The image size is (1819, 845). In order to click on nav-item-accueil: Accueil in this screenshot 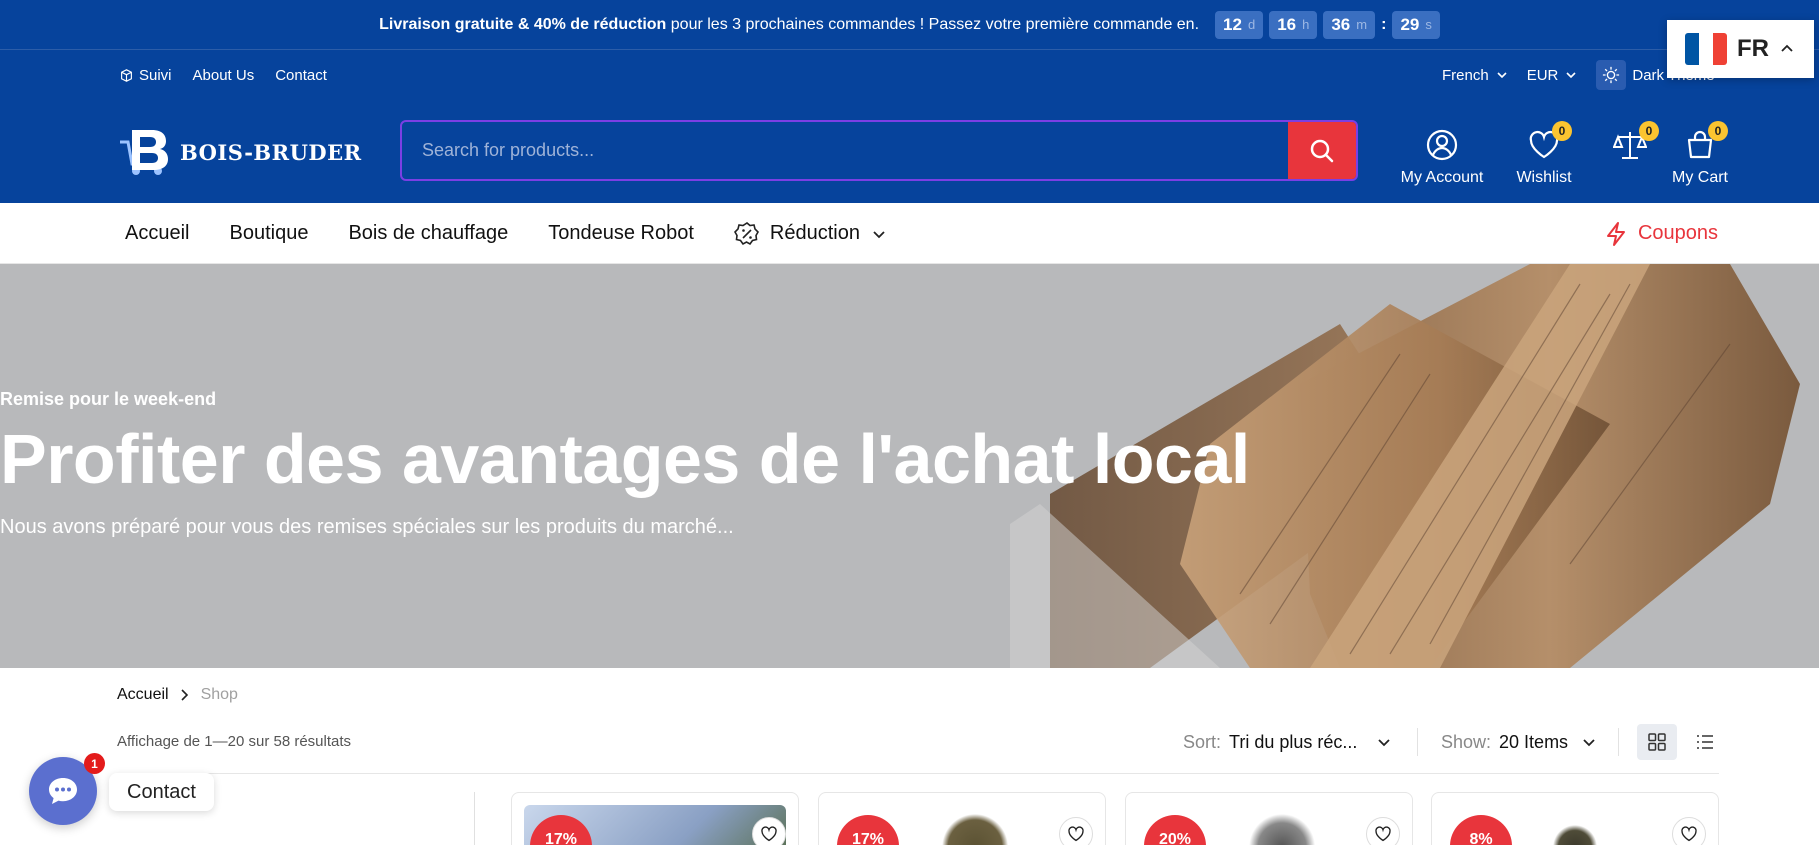, I will do `click(157, 233)`.